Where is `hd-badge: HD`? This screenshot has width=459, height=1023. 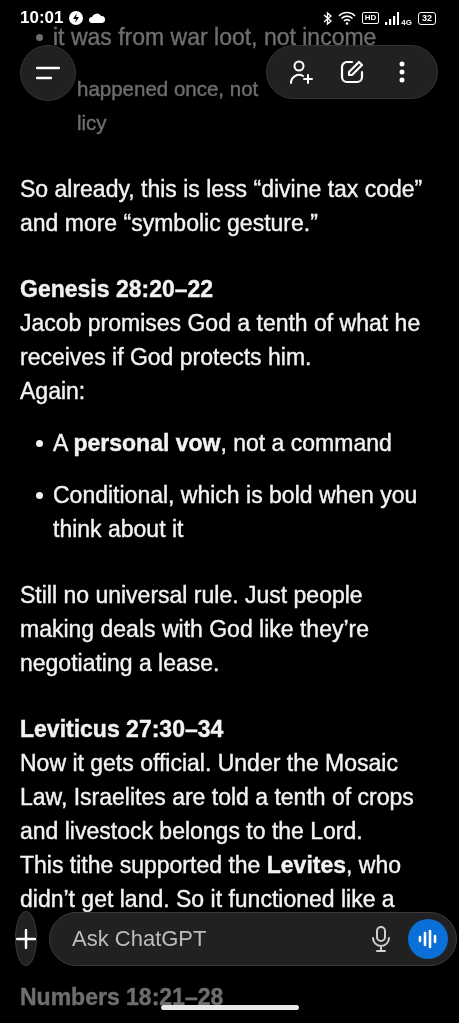 hd-badge: HD is located at coordinates (370, 18).